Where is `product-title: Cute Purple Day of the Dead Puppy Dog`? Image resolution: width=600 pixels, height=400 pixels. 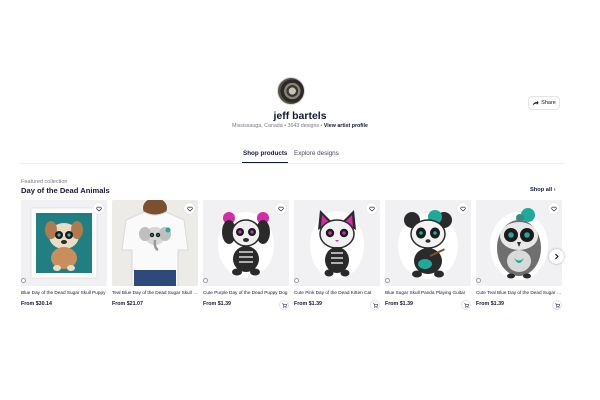 product-title: Cute Purple Day of the Dead Puppy Dog is located at coordinates (246, 292).